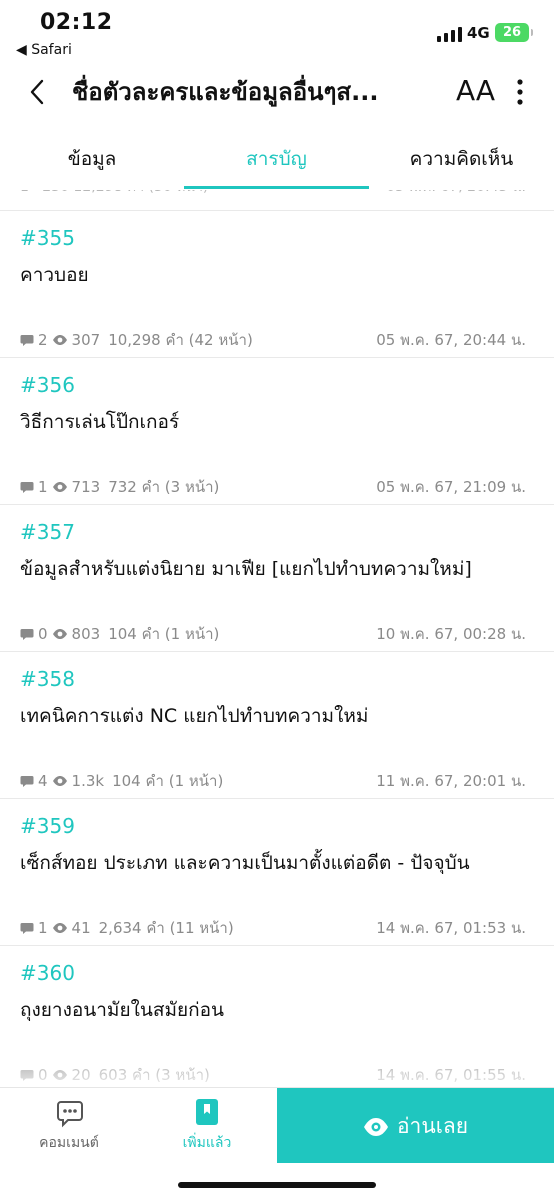 This screenshot has width=554, height=1201. Describe the element at coordinates (432, 1126) in the screenshot. I see `read-now-label: อ่านเลย` at that location.